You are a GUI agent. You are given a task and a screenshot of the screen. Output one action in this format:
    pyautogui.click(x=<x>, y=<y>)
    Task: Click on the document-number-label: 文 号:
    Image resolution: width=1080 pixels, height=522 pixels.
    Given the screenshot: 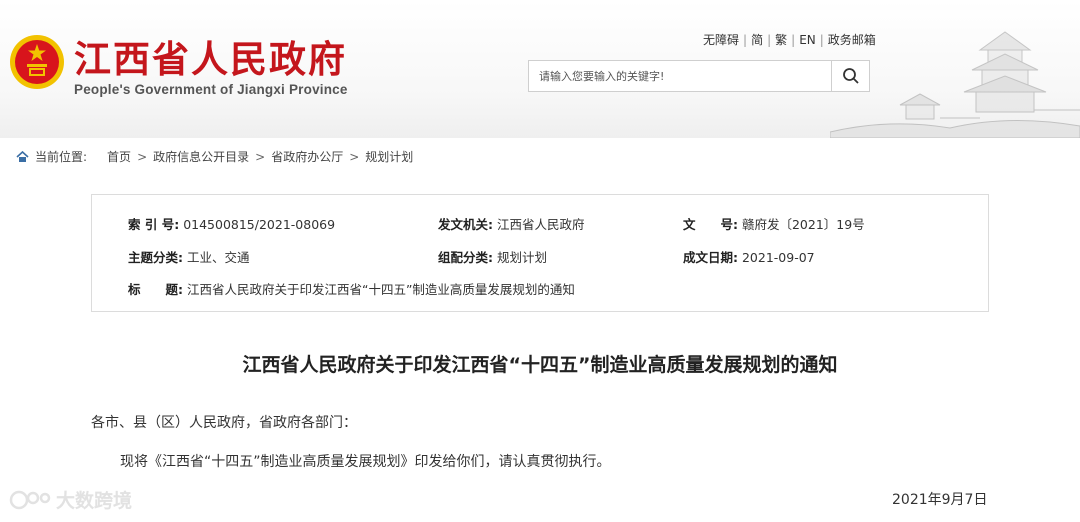 What is the action you would take?
    pyautogui.click(x=710, y=224)
    